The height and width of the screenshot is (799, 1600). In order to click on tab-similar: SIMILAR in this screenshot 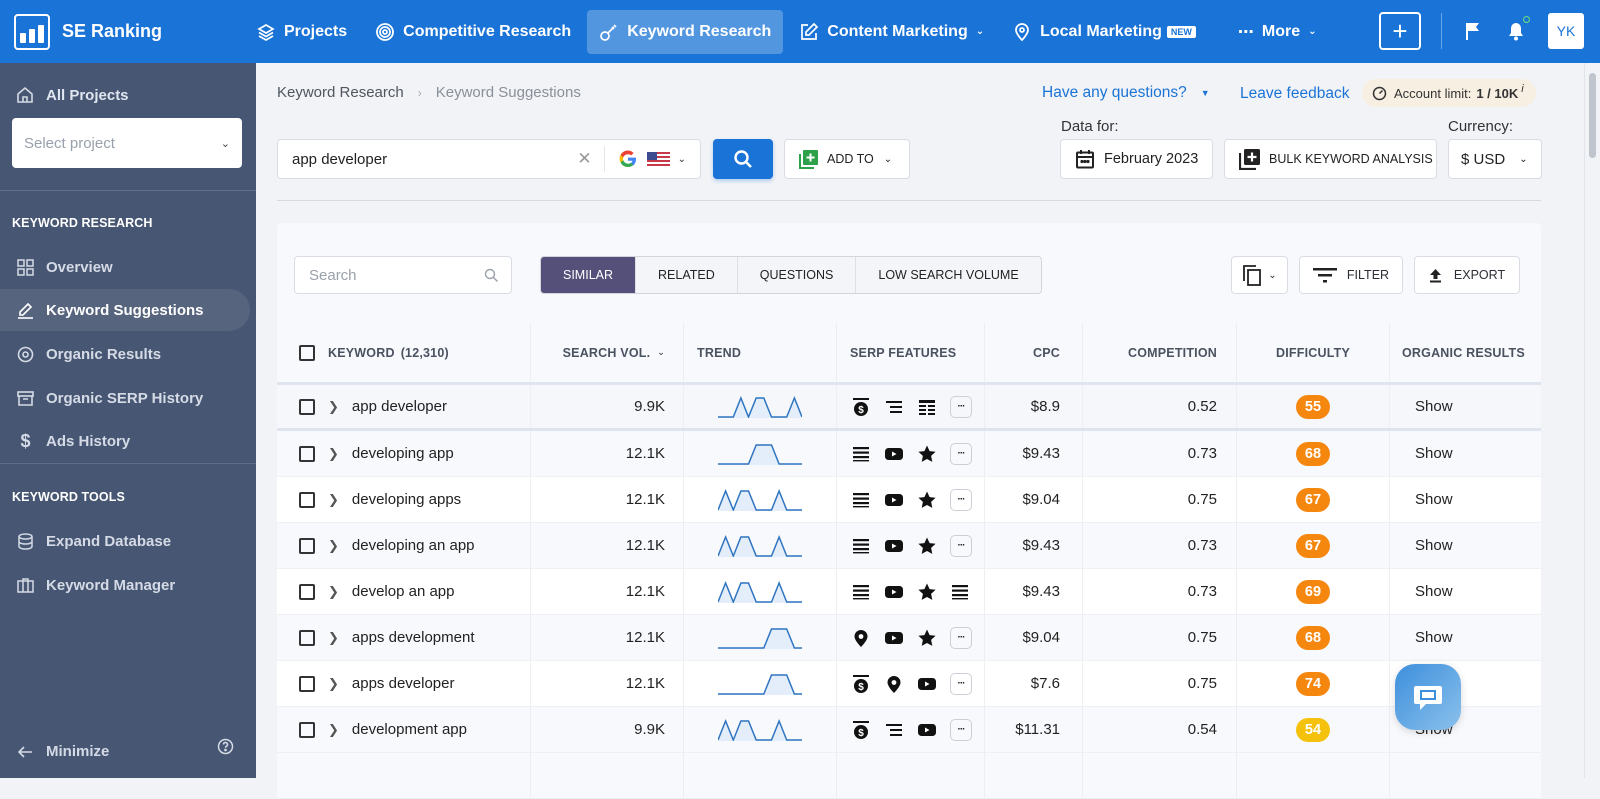, I will do `click(589, 275)`.